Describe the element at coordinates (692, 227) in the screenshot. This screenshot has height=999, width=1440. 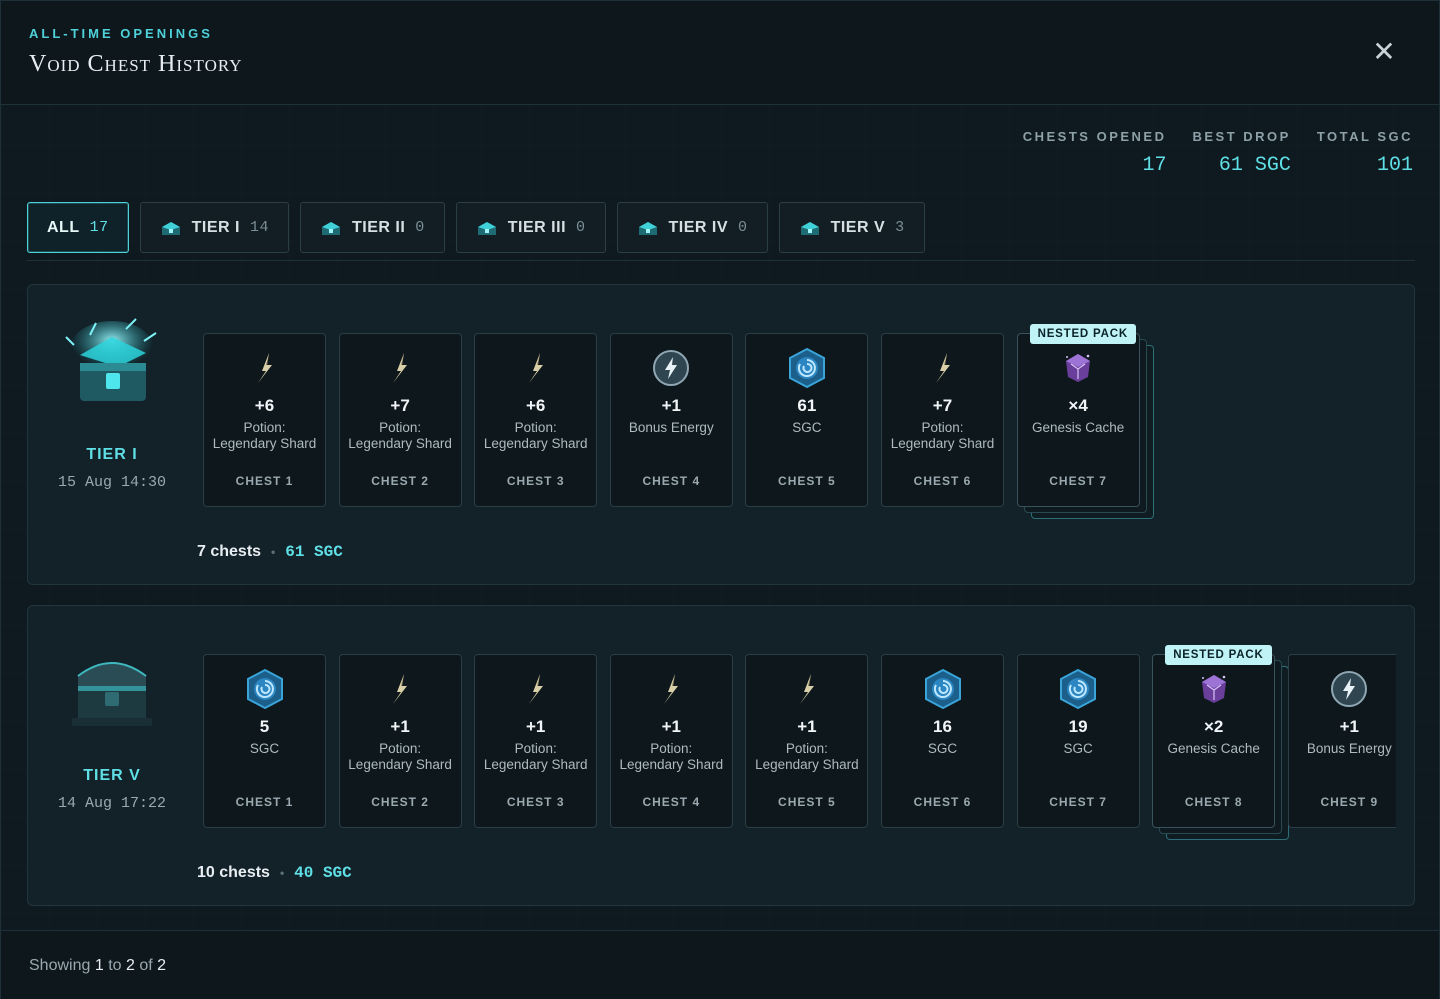
I see `tab-tier-iv: TIER IV 0` at that location.